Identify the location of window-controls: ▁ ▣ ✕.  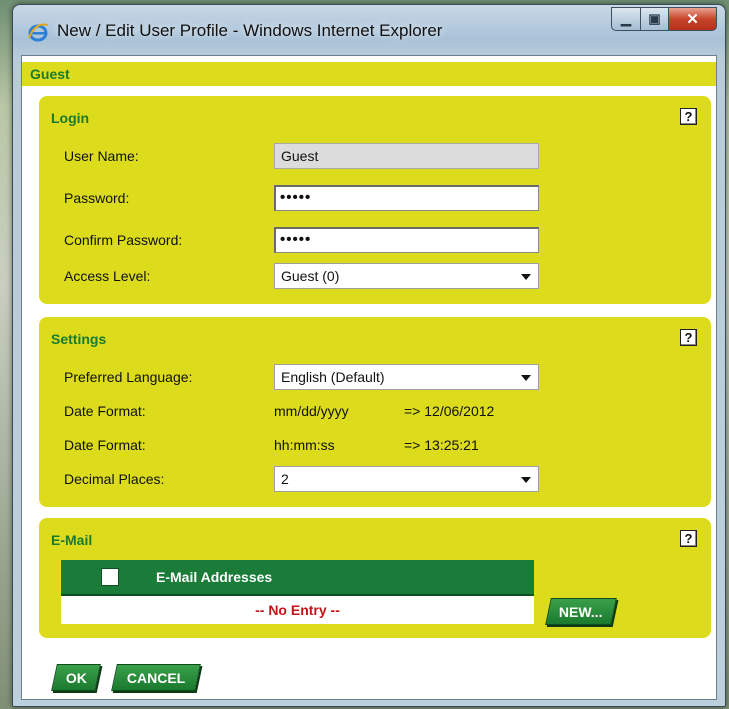
(664, 19).